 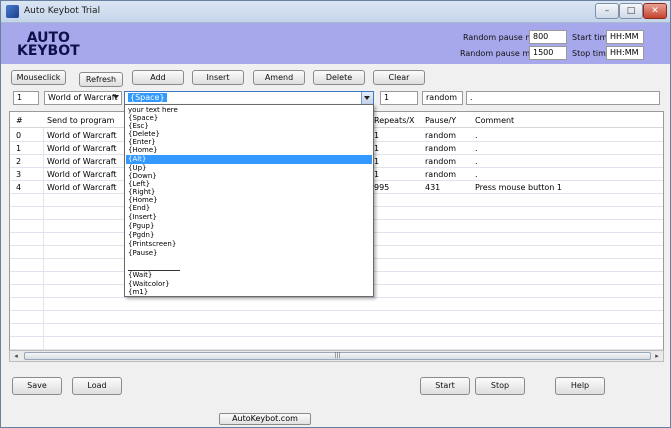 What do you see at coordinates (62, 11) in the screenshot?
I see `window-title: Auto Keybot Trial` at bounding box center [62, 11].